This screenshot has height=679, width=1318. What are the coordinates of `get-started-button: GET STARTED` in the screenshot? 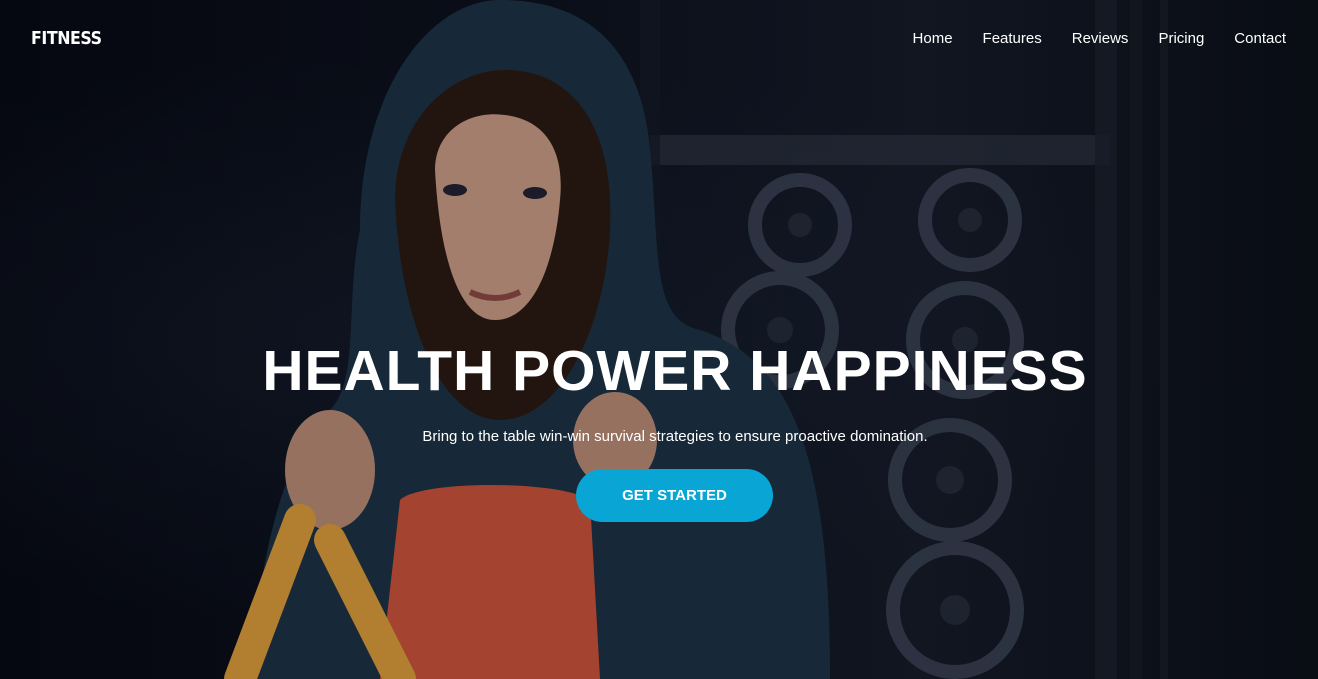 It's located at (674, 495).